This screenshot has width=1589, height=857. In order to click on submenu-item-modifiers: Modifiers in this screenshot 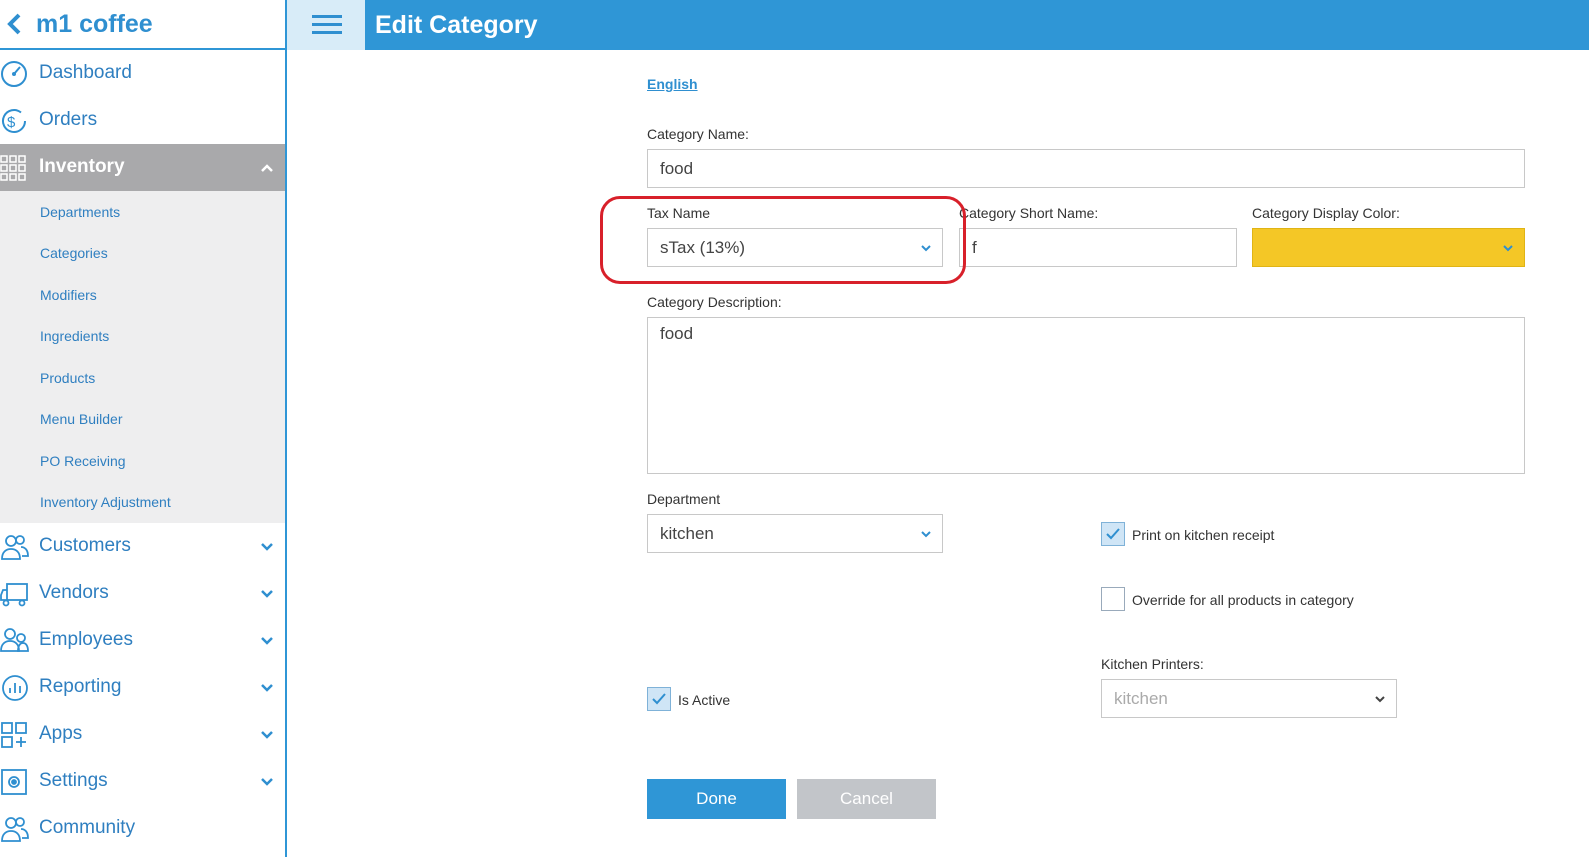, I will do `click(142, 295)`.